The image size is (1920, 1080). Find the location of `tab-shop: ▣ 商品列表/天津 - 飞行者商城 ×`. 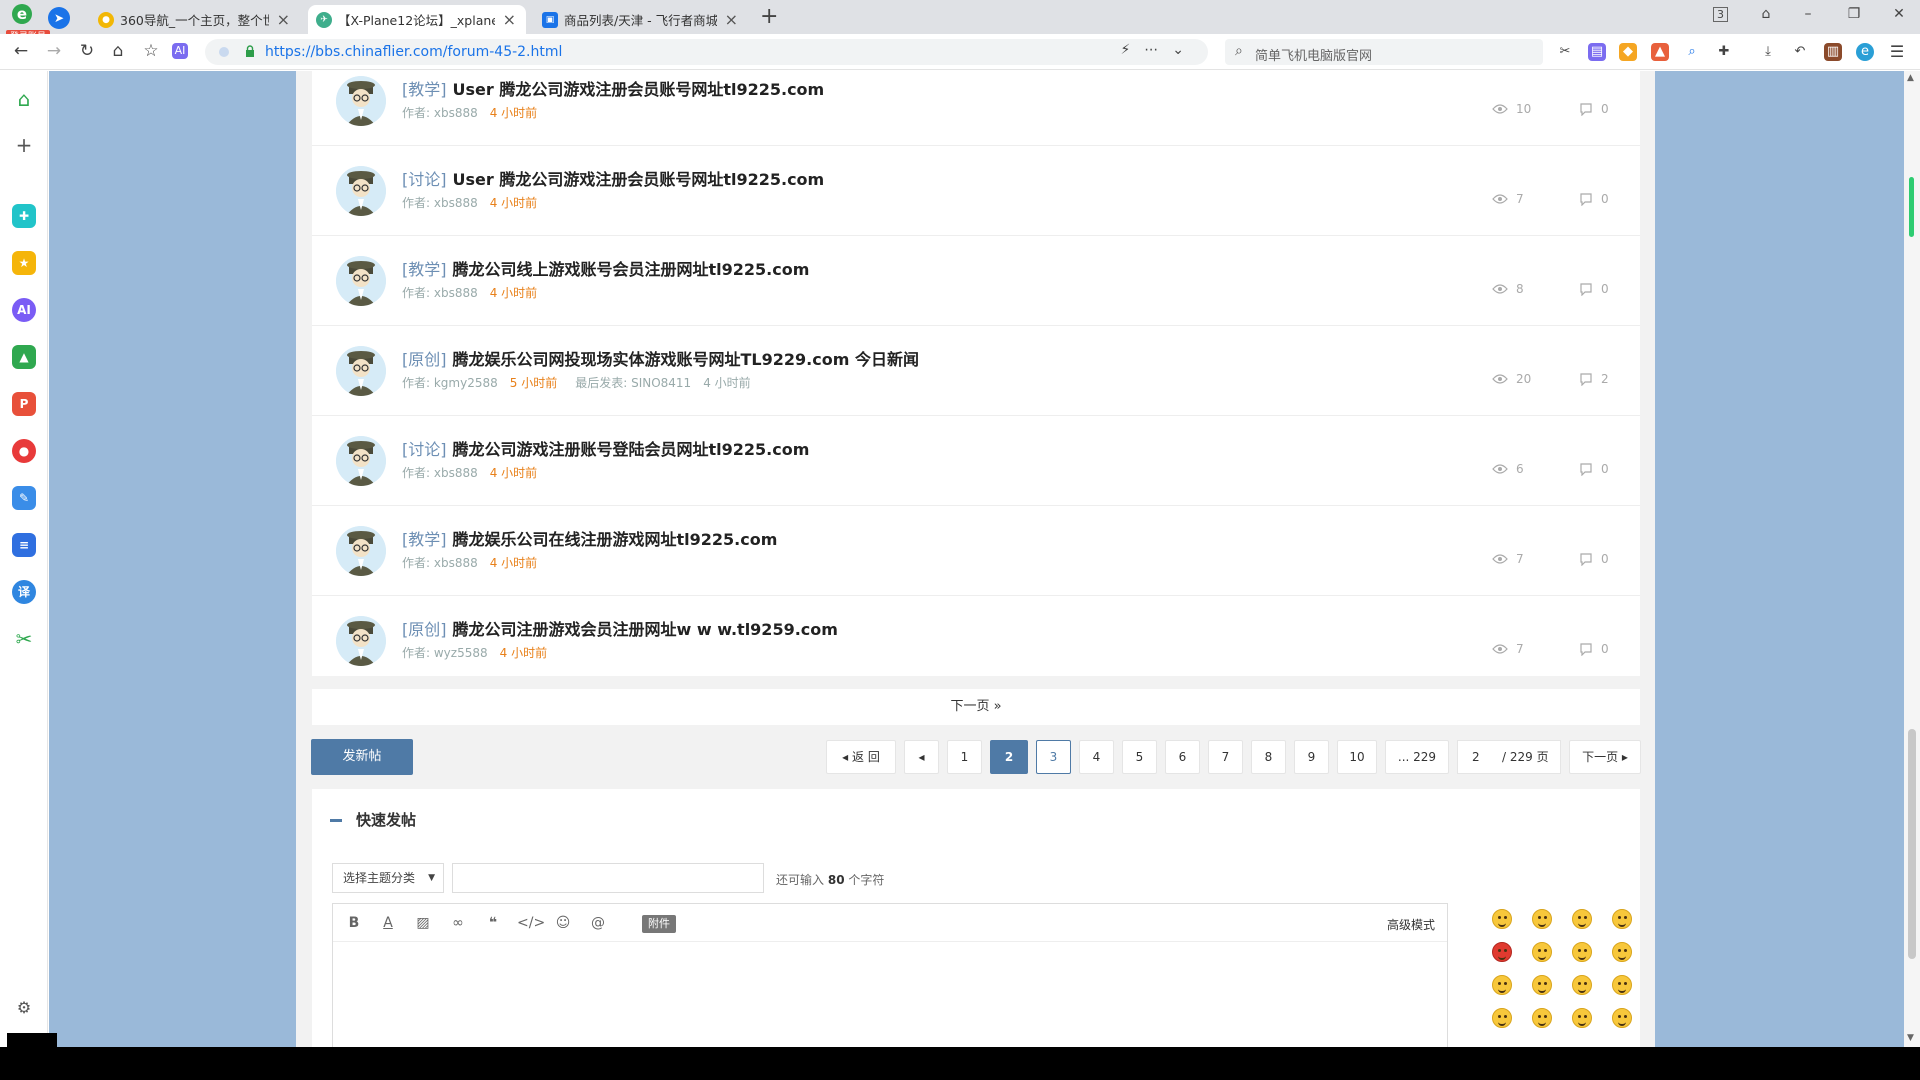

tab-shop: ▣ 商品列表/天津 - 飞行者商城 × is located at coordinates (641, 19).